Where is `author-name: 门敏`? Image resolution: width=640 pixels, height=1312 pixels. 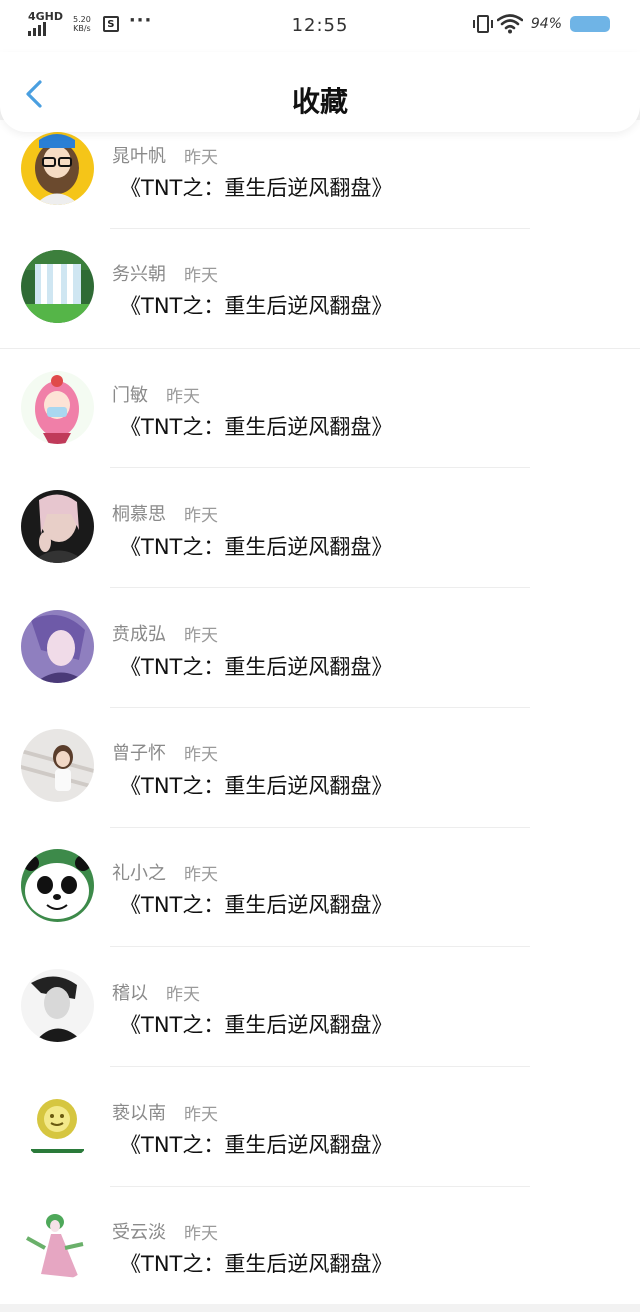
author-name: 门敏 is located at coordinates (130, 395).